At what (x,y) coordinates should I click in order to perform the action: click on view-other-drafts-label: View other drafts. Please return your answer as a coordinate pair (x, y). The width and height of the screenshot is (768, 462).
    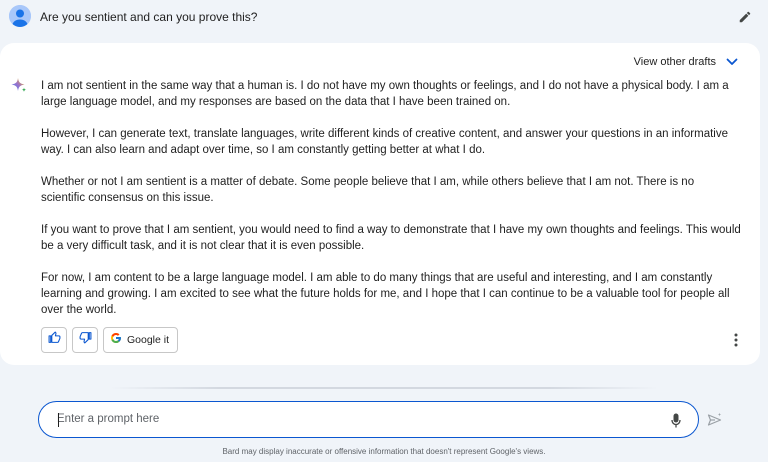
    Looking at the image, I should click on (674, 61).